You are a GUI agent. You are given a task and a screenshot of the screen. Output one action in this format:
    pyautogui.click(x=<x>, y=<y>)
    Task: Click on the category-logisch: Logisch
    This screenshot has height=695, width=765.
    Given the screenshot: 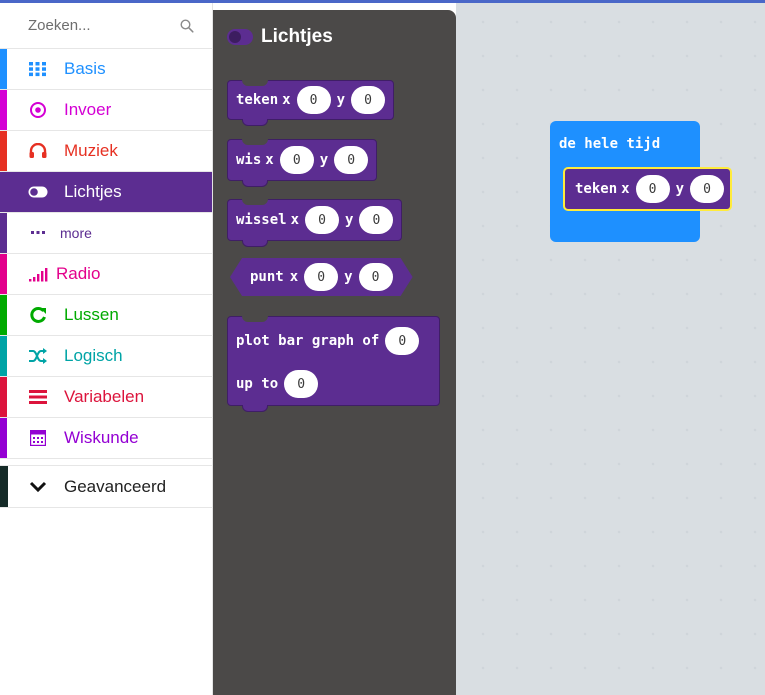 What is the action you would take?
    pyautogui.click(x=106, y=356)
    